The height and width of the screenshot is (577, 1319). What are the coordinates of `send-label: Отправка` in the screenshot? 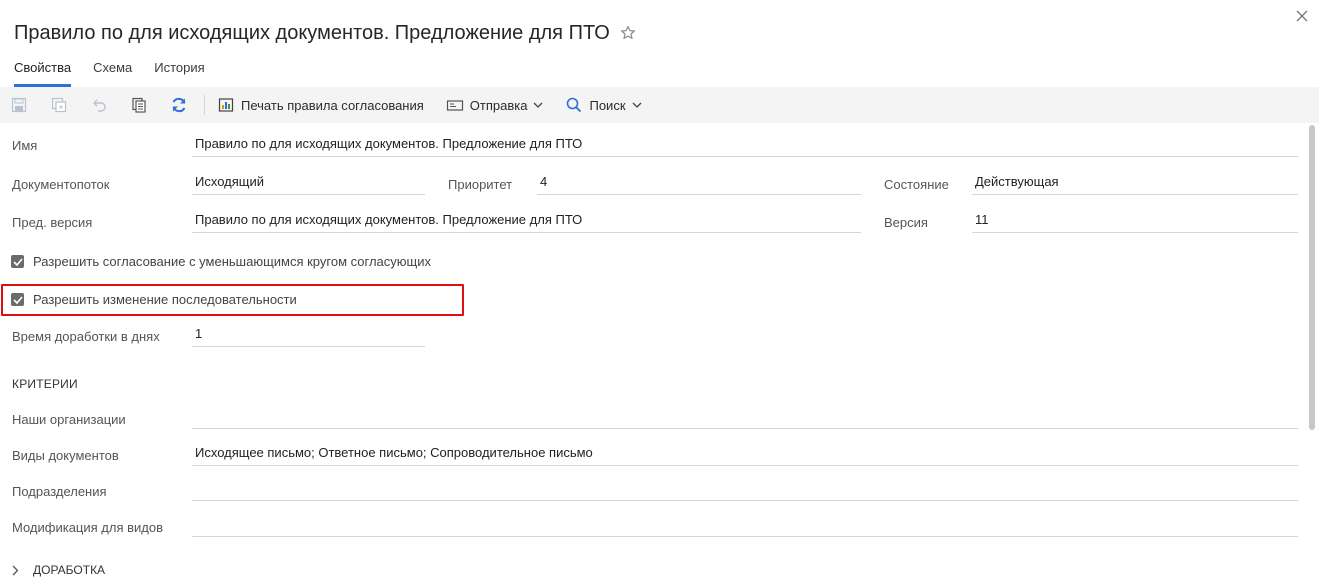 It's located at (498, 105).